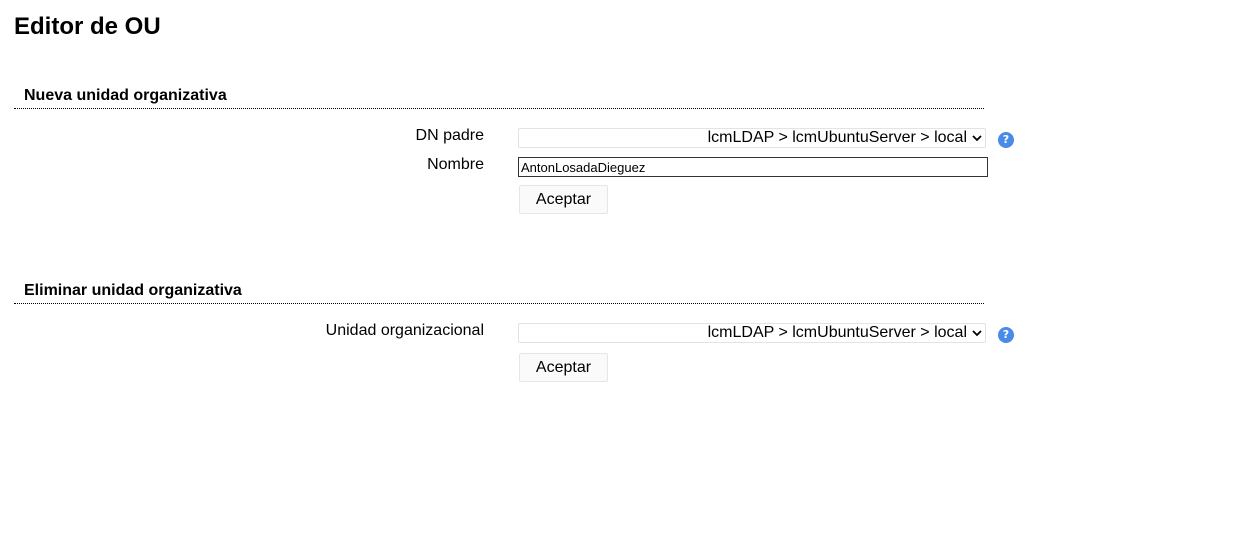 Image resolution: width=1259 pixels, height=539 pixels. Describe the element at coordinates (404, 330) in the screenshot. I see `ou-label: Unidad organizacional` at that location.